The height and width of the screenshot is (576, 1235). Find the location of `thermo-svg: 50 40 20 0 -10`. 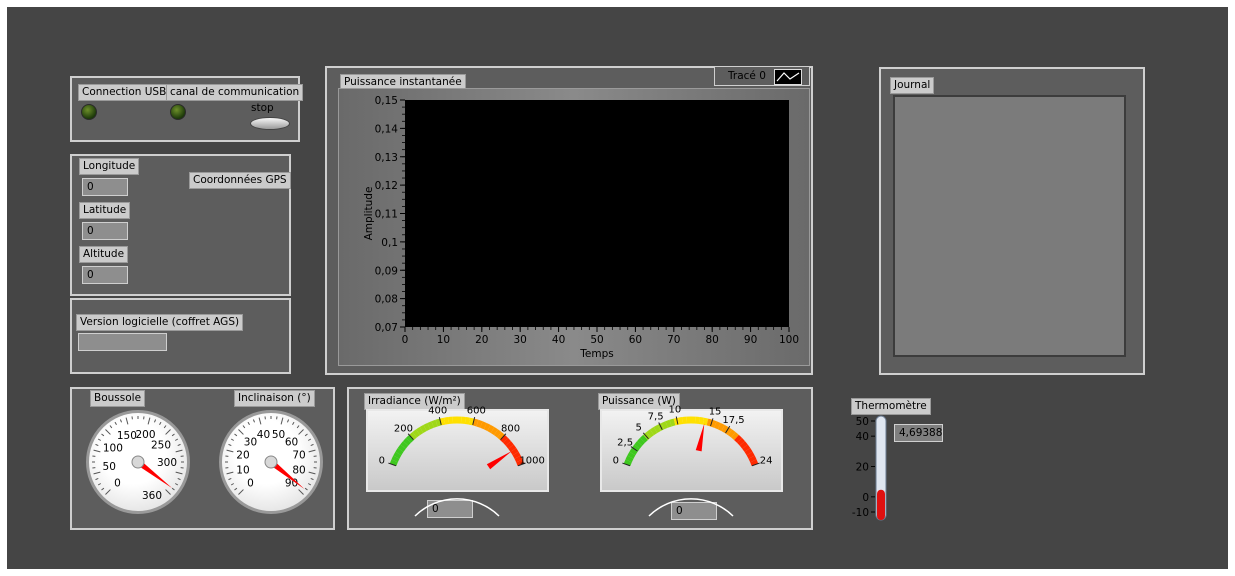

thermo-svg: 50 40 20 0 -10 is located at coordinates (869, 468).